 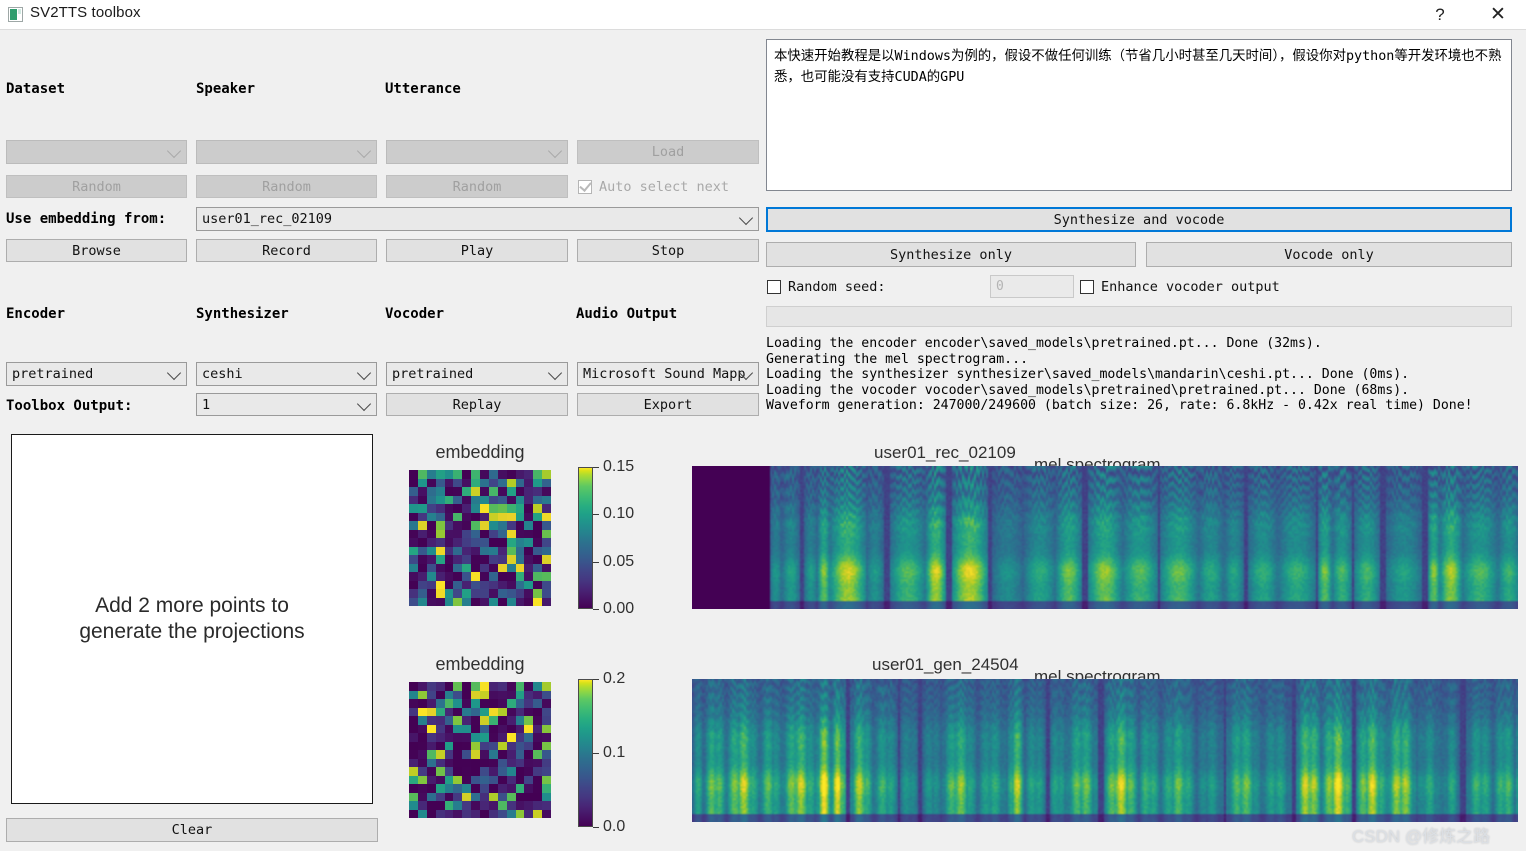 I want to click on close-icon: ✕, so click(x=1498, y=14).